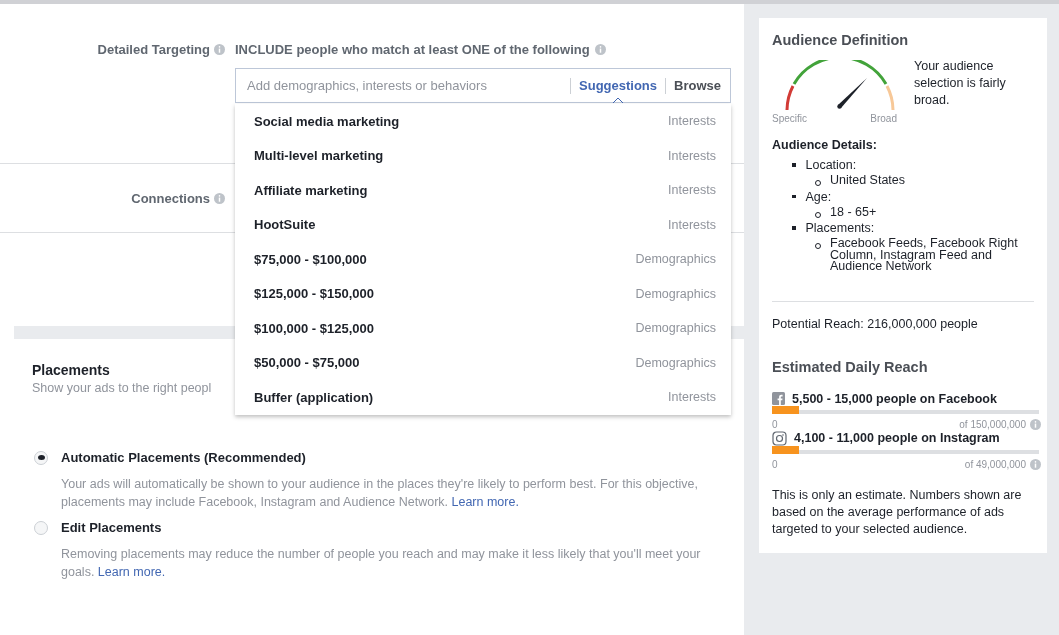 This screenshot has height=635, width=1059. I want to click on detail-label: Placements:, so click(840, 228).